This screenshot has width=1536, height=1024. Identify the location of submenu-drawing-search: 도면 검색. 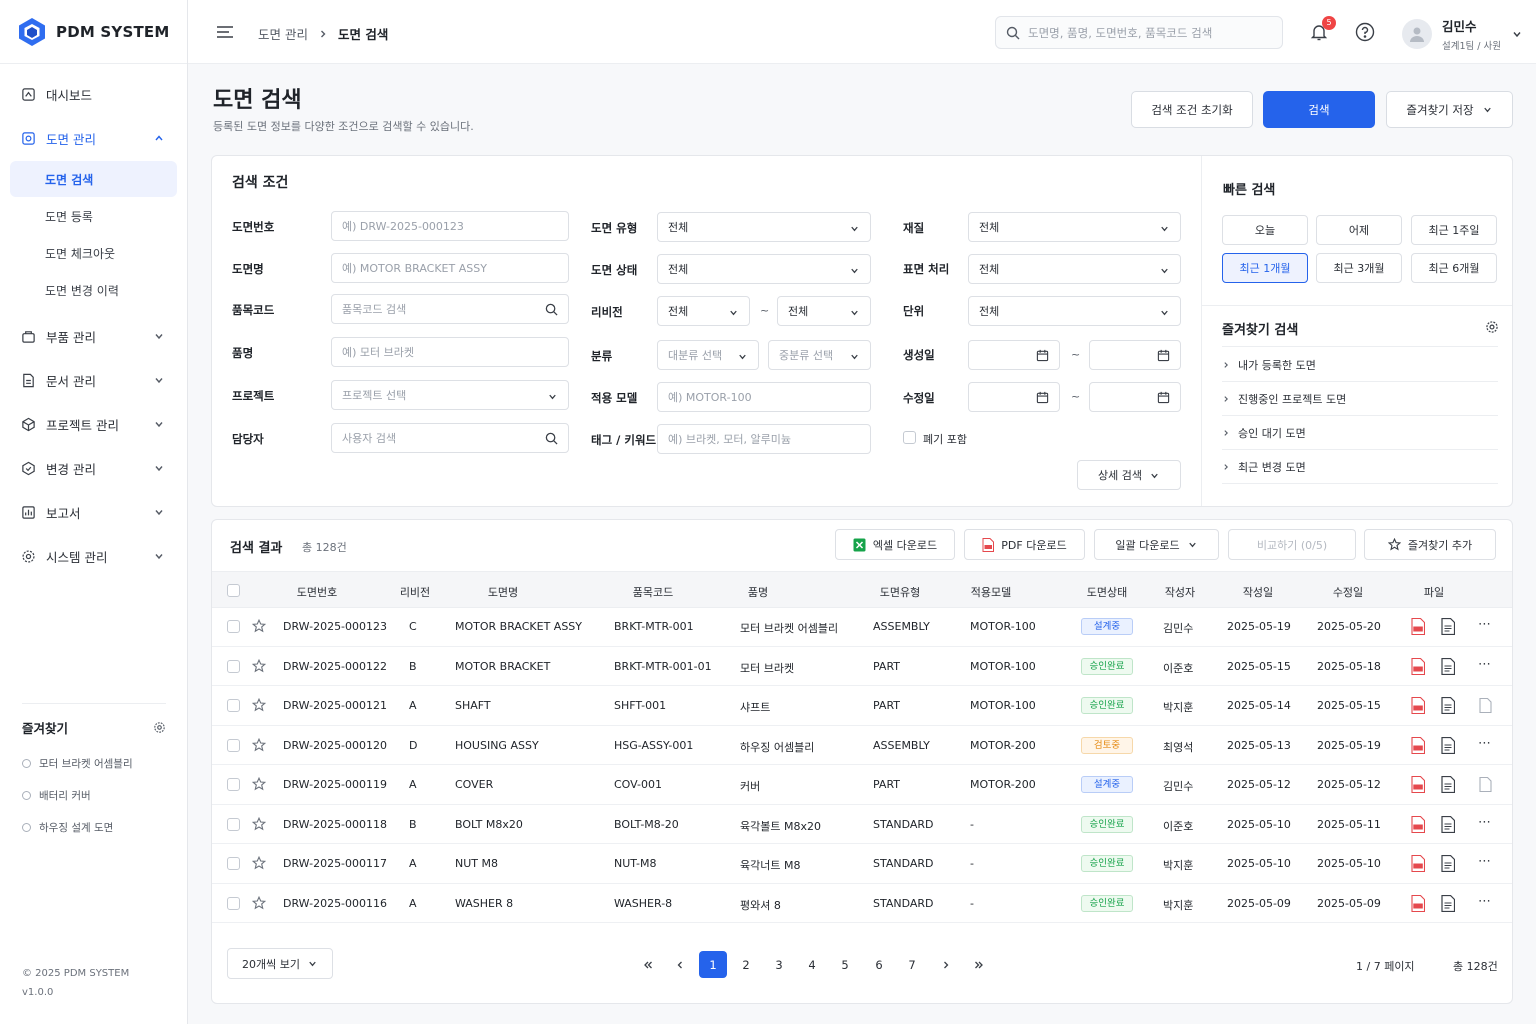
(93, 179).